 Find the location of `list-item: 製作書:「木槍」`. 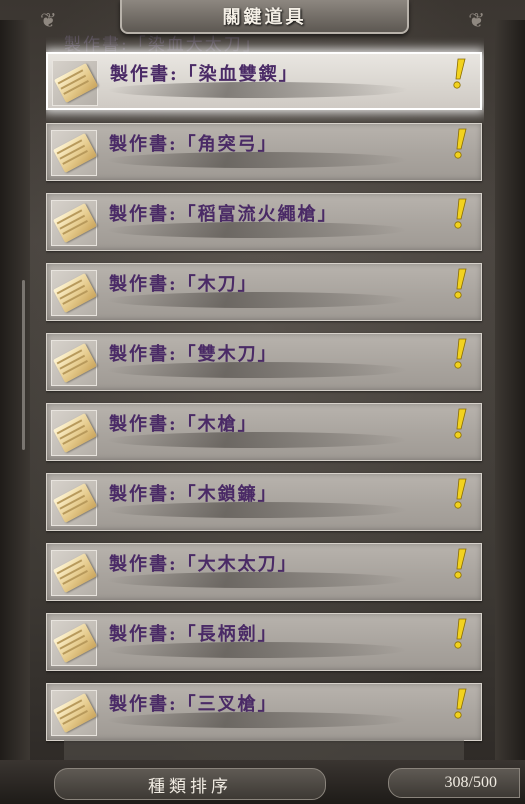

list-item: 製作書:「木槍」 is located at coordinates (264, 432).